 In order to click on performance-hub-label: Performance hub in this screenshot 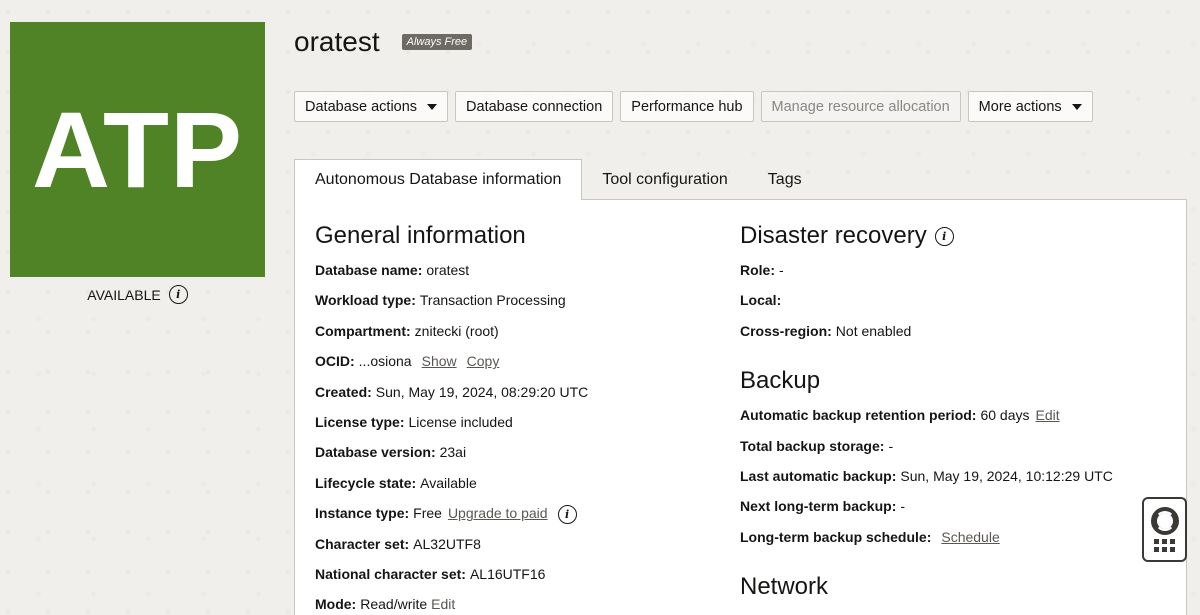, I will do `click(687, 106)`.